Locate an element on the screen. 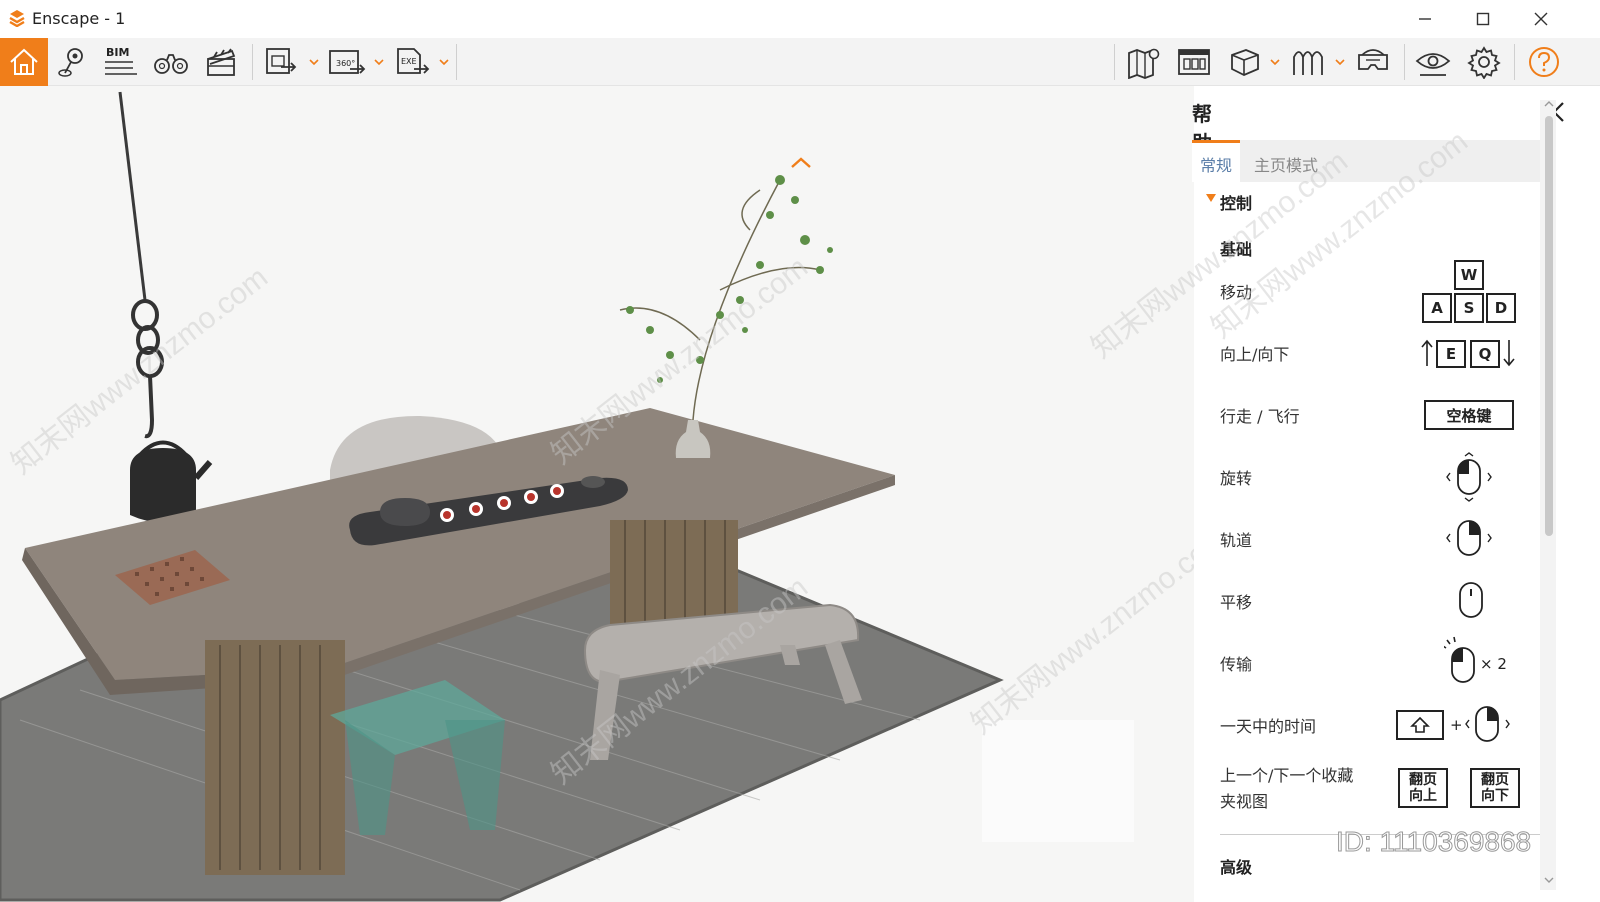  settings-button is located at coordinates (1484, 62).